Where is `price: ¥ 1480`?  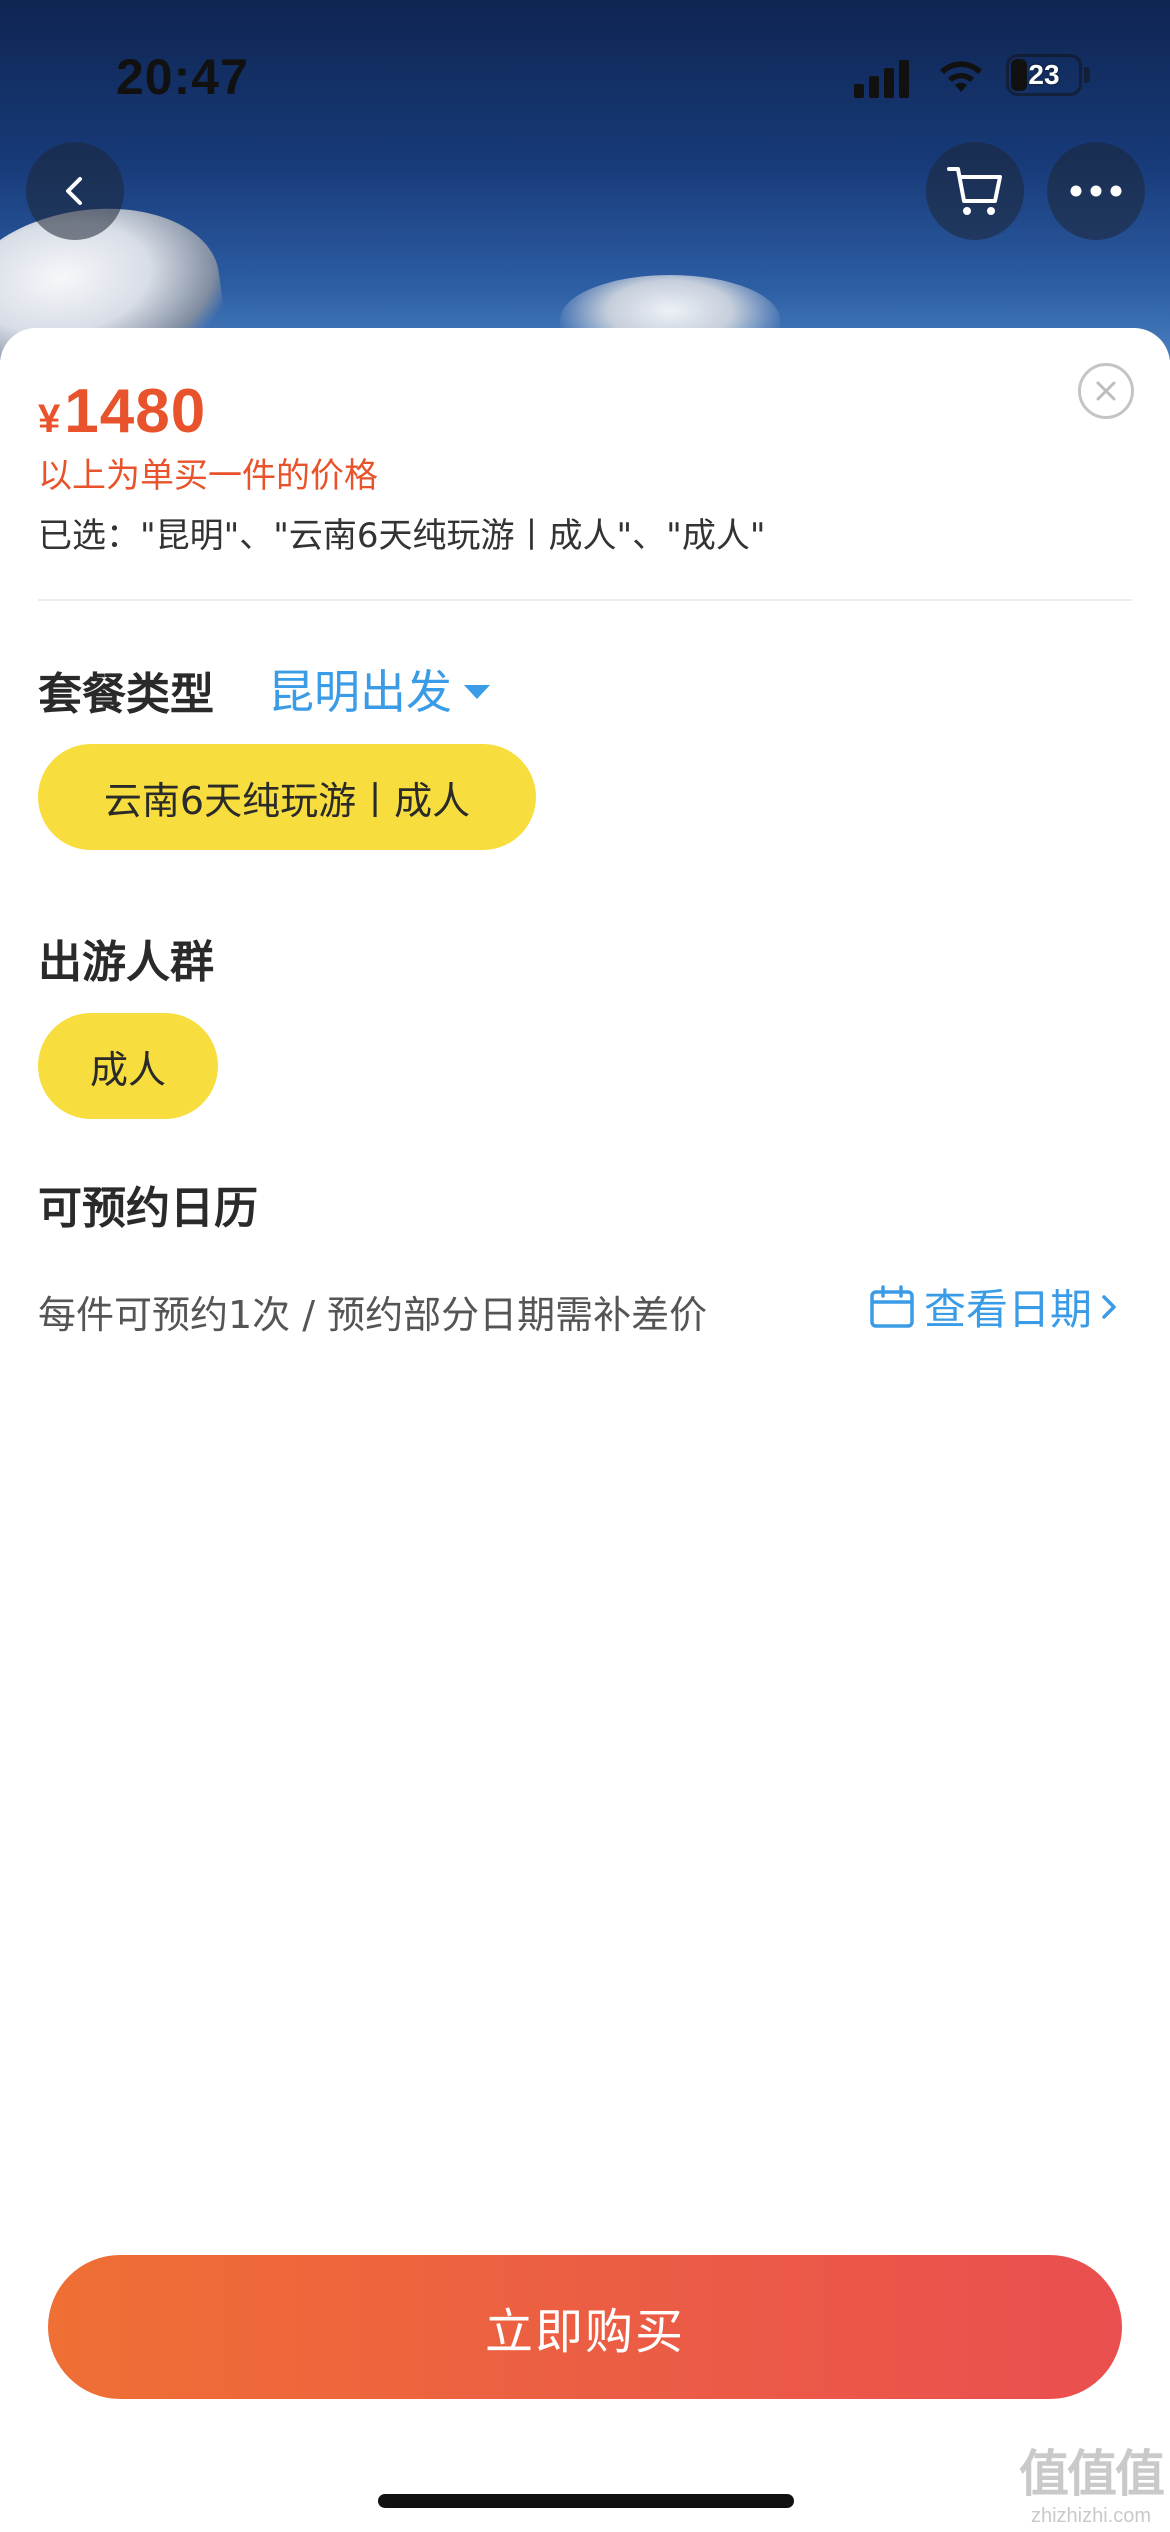 price: ¥ 1480 is located at coordinates (122, 411).